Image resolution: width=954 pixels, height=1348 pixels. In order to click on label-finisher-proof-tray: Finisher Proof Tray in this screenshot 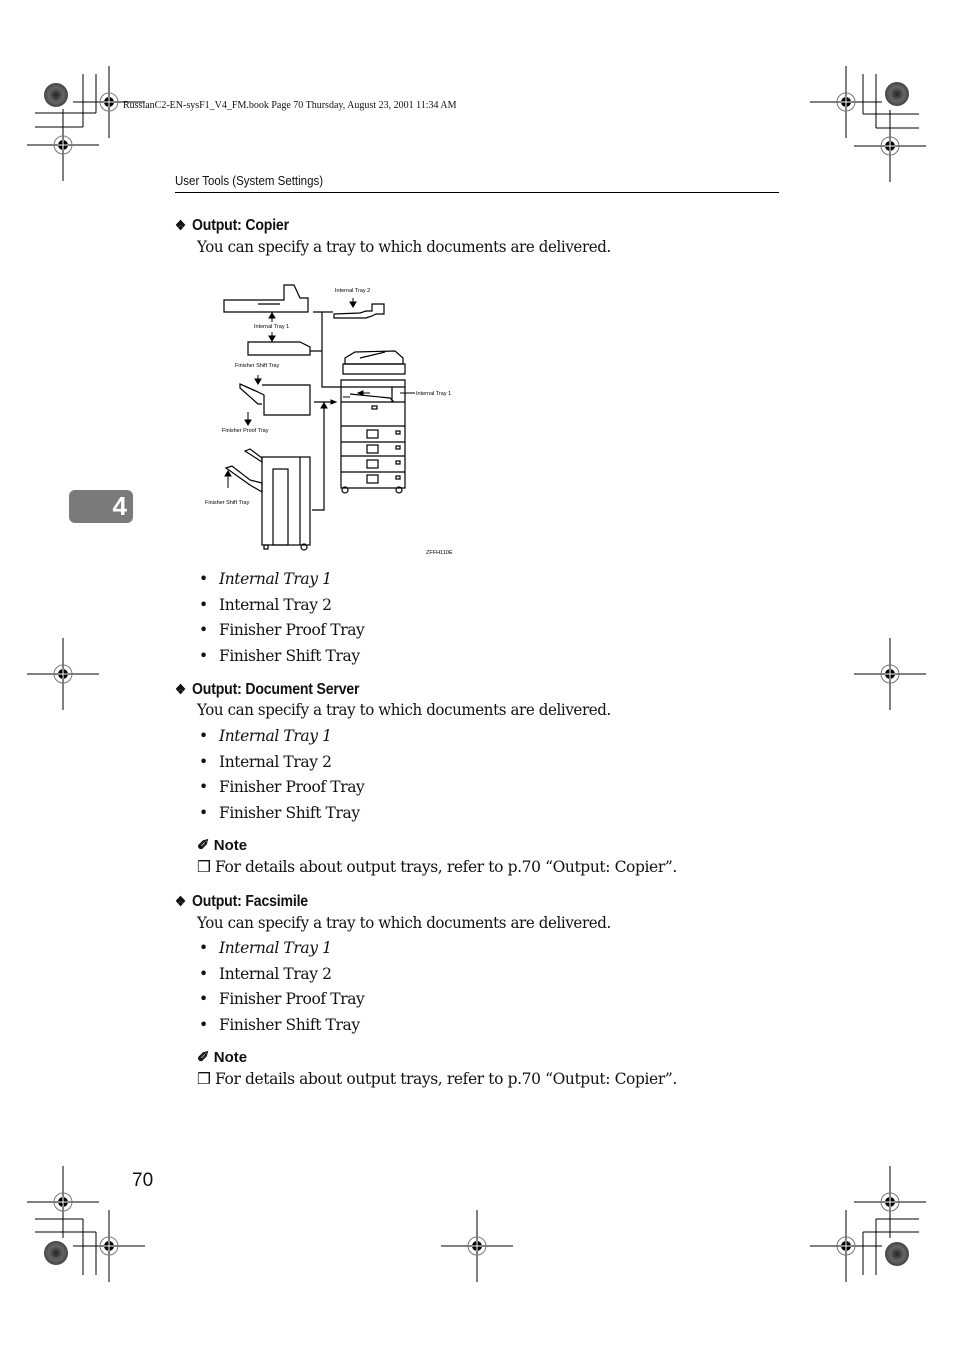, I will do `click(245, 431)`.